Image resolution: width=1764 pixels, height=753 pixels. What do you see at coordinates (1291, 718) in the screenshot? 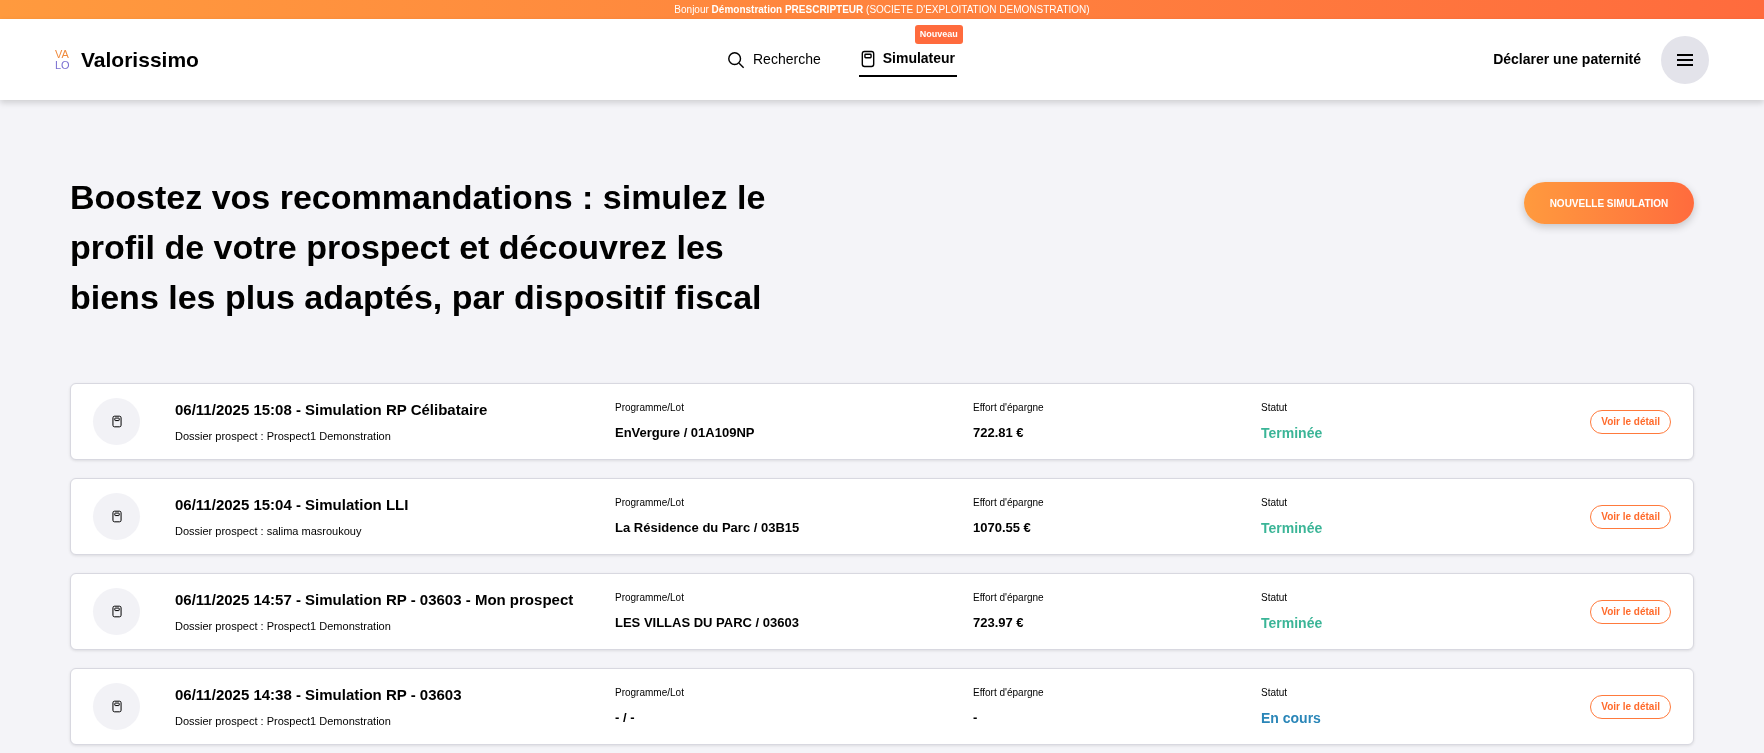
I see `status-value: En cours` at bounding box center [1291, 718].